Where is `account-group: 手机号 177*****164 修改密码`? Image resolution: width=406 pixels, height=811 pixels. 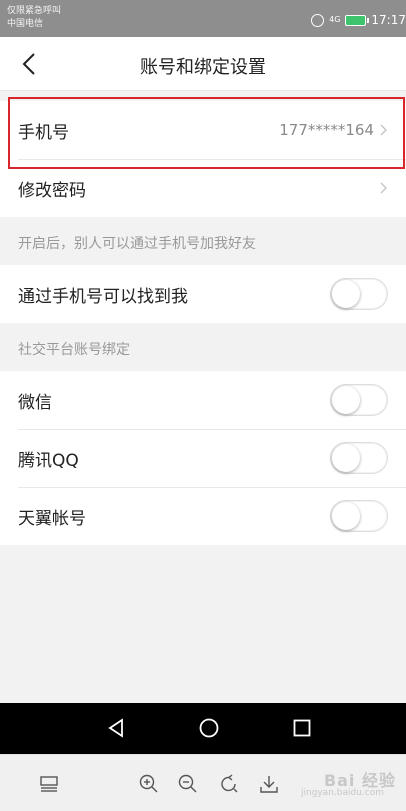 account-group: 手机号 177*****164 修改密码 is located at coordinates (203, 159).